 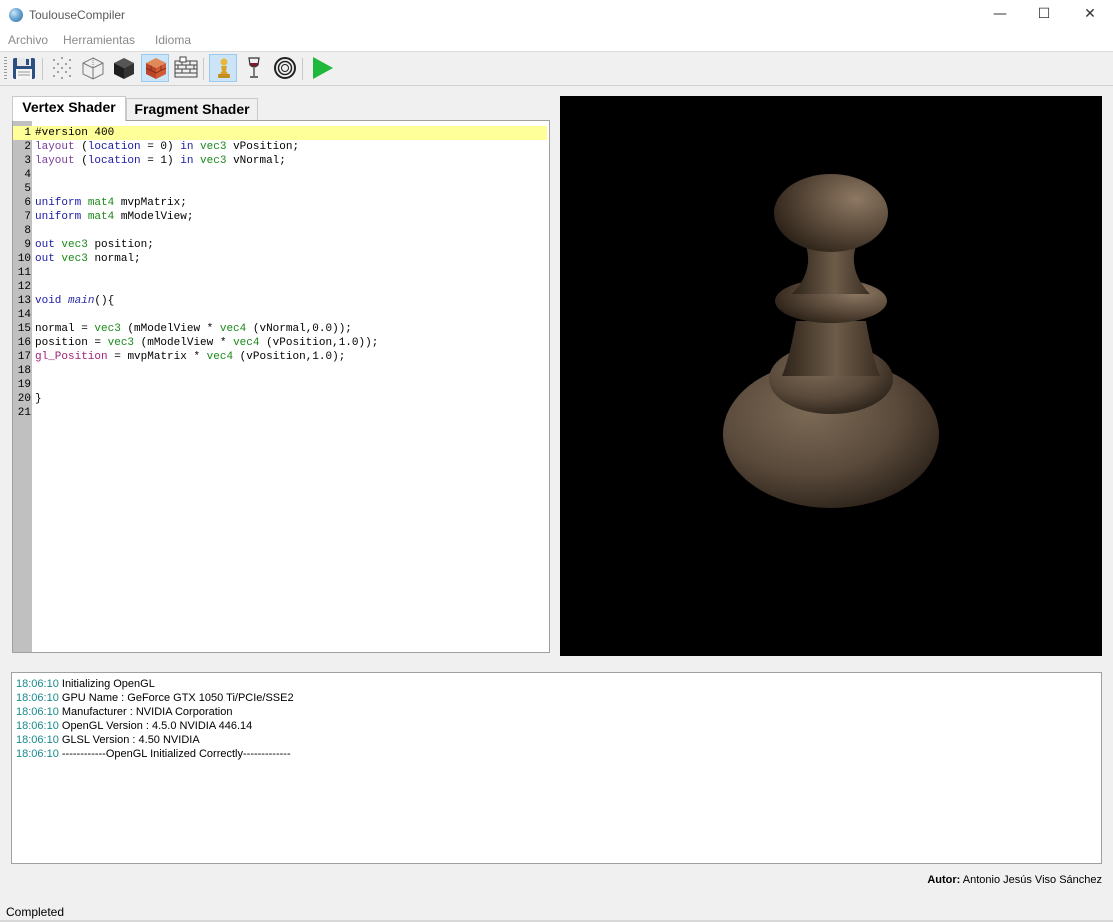 I want to click on line-number: 17, so click(x=24, y=357).